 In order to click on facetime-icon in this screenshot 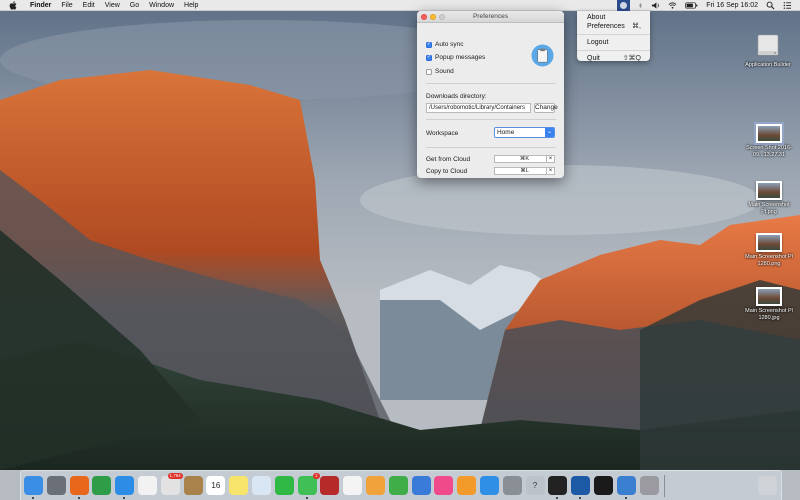, I will do `click(284, 485)`.